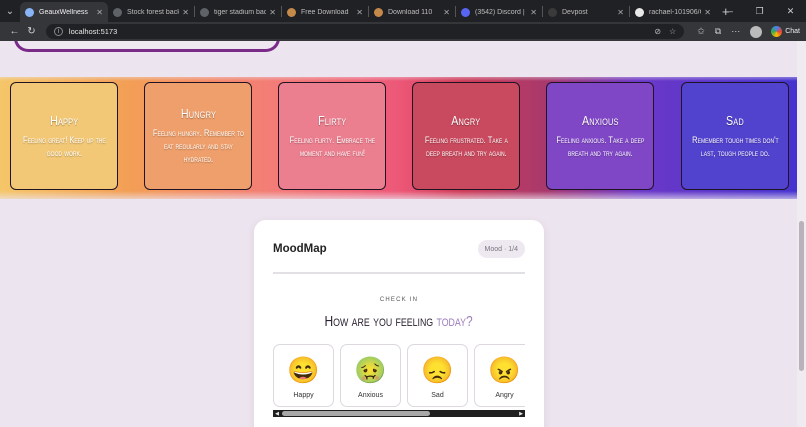 Image resolution: width=806 pixels, height=427 pixels. Describe the element at coordinates (332, 120) in the screenshot. I see `mood-card-title: Flirty` at that location.